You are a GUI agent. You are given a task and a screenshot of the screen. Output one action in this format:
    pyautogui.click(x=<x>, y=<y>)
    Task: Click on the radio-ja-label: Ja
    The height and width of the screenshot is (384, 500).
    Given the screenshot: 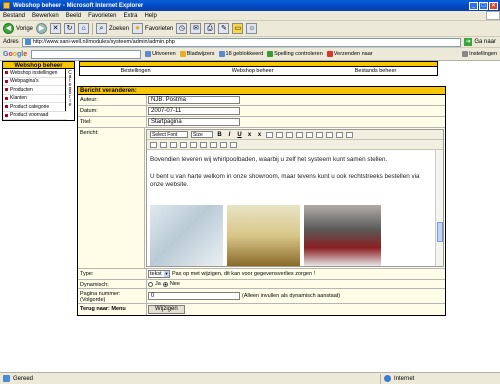 What is the action you would take?
    pyautogui.click(x=158, y=284)
    